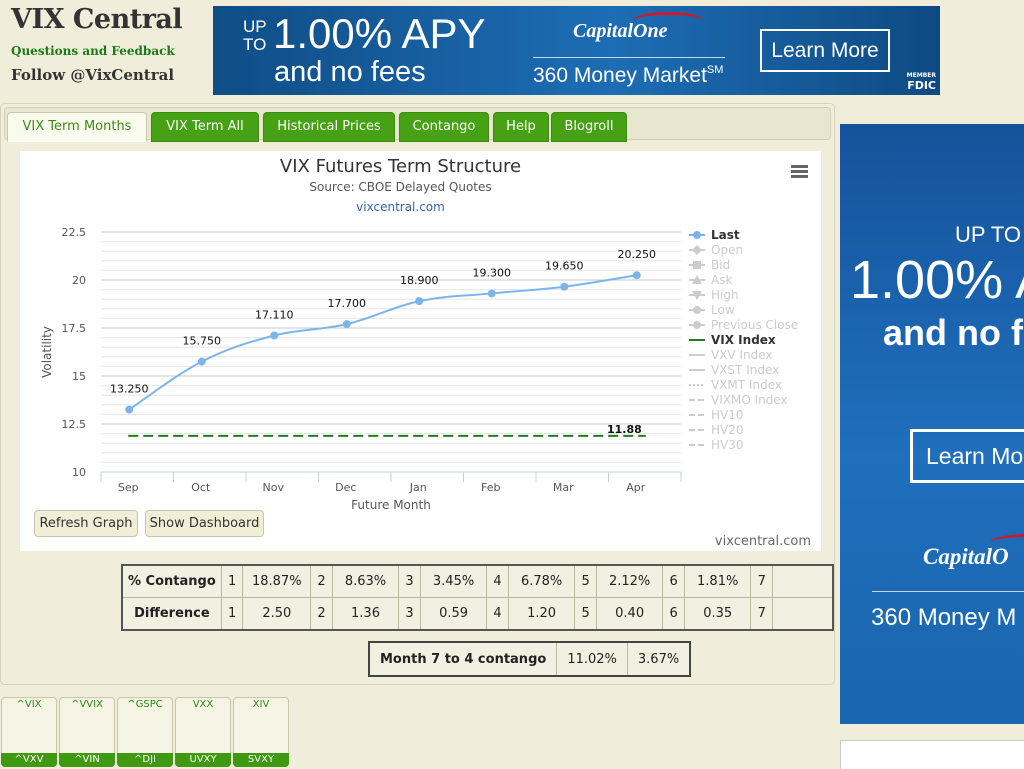 The image size is (1024, 769). Describe the element at coordinates (86, 523) in the screenshot. I see `refresh-graph-button: Refresh Graph` at that location.